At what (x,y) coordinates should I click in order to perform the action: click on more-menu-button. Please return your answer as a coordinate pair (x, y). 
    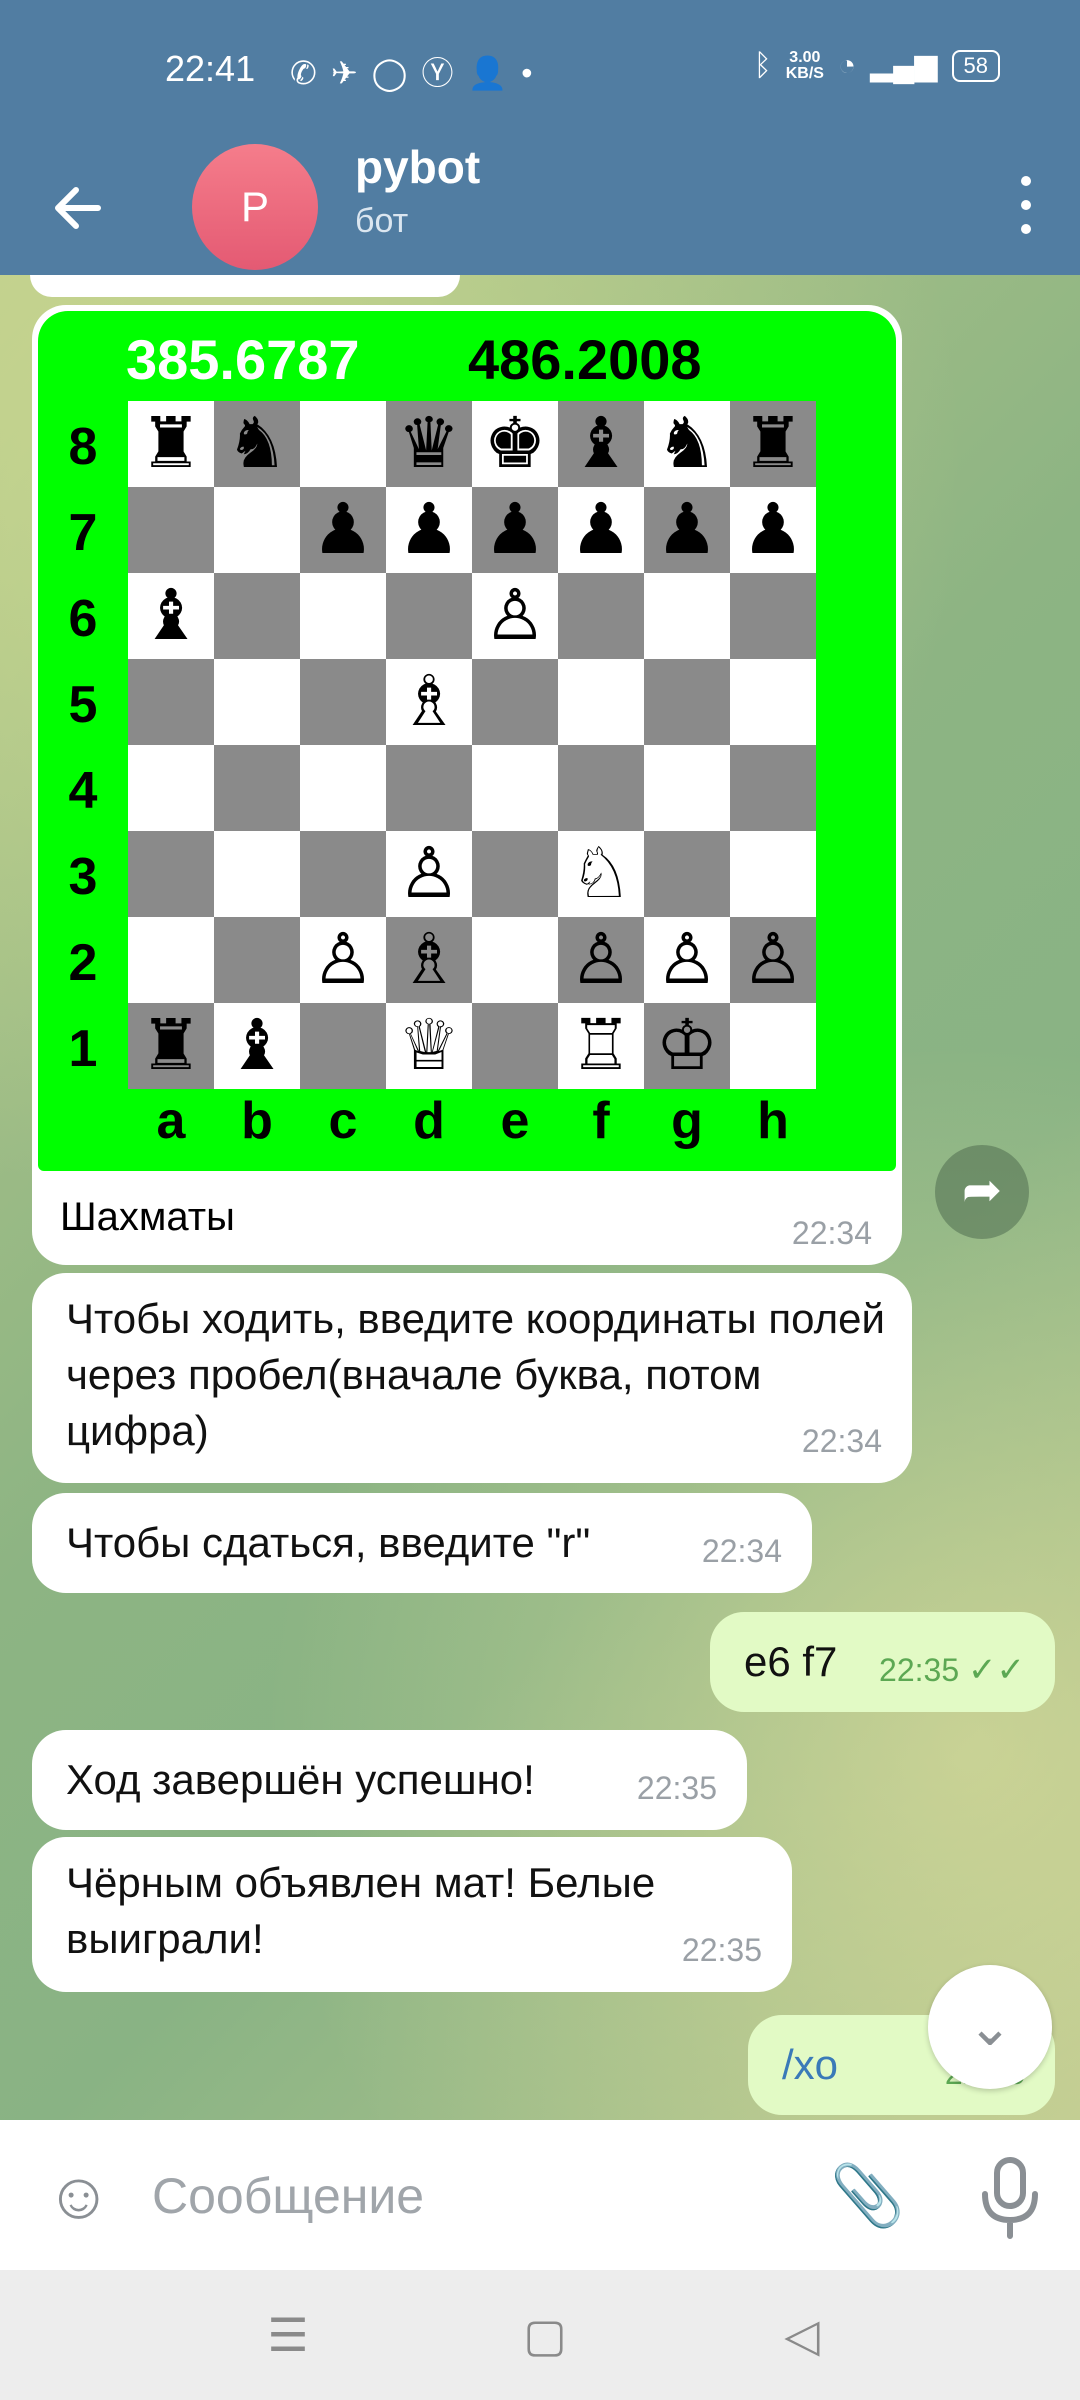
    Looking at the image, I should click on (1025, 205).